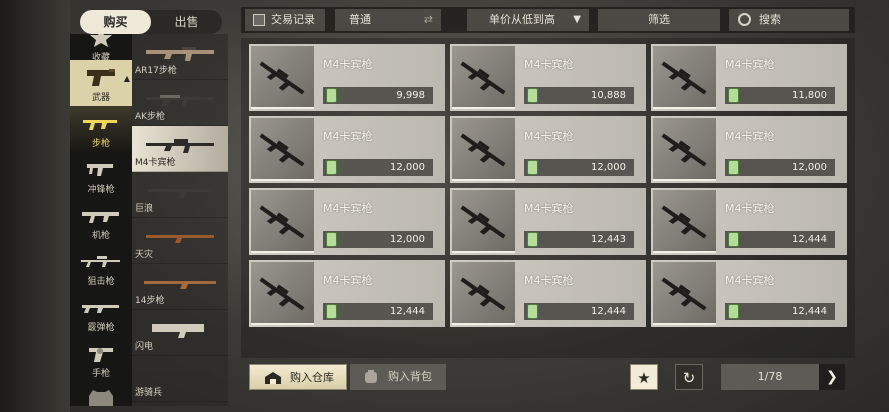 Image resolution: width=889 pixels, height=412 pixels. I want to click on shotgun-icon, so click(100, 309).